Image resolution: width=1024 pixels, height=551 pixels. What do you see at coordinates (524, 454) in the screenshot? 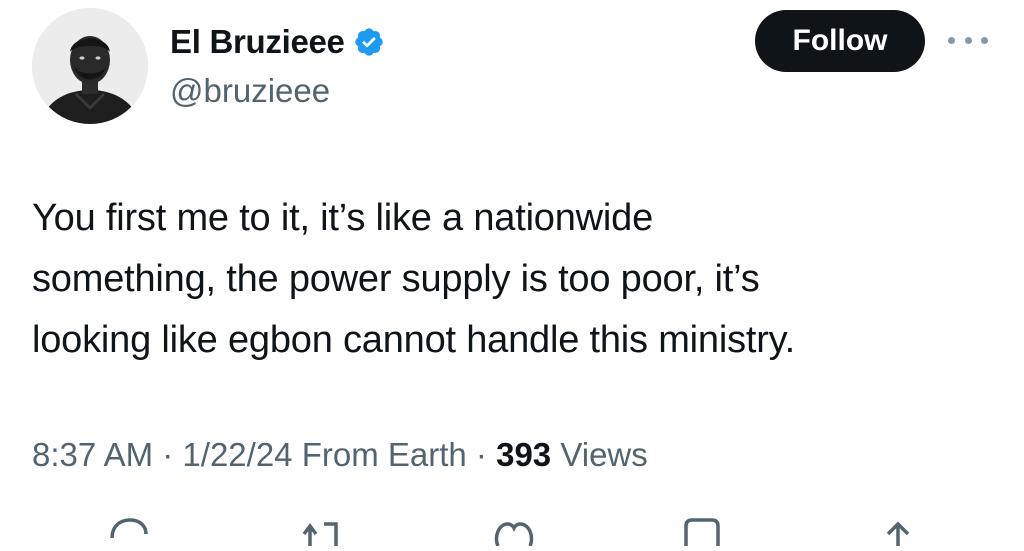
I see `views-count: 393` at bounding box center [524, 454].